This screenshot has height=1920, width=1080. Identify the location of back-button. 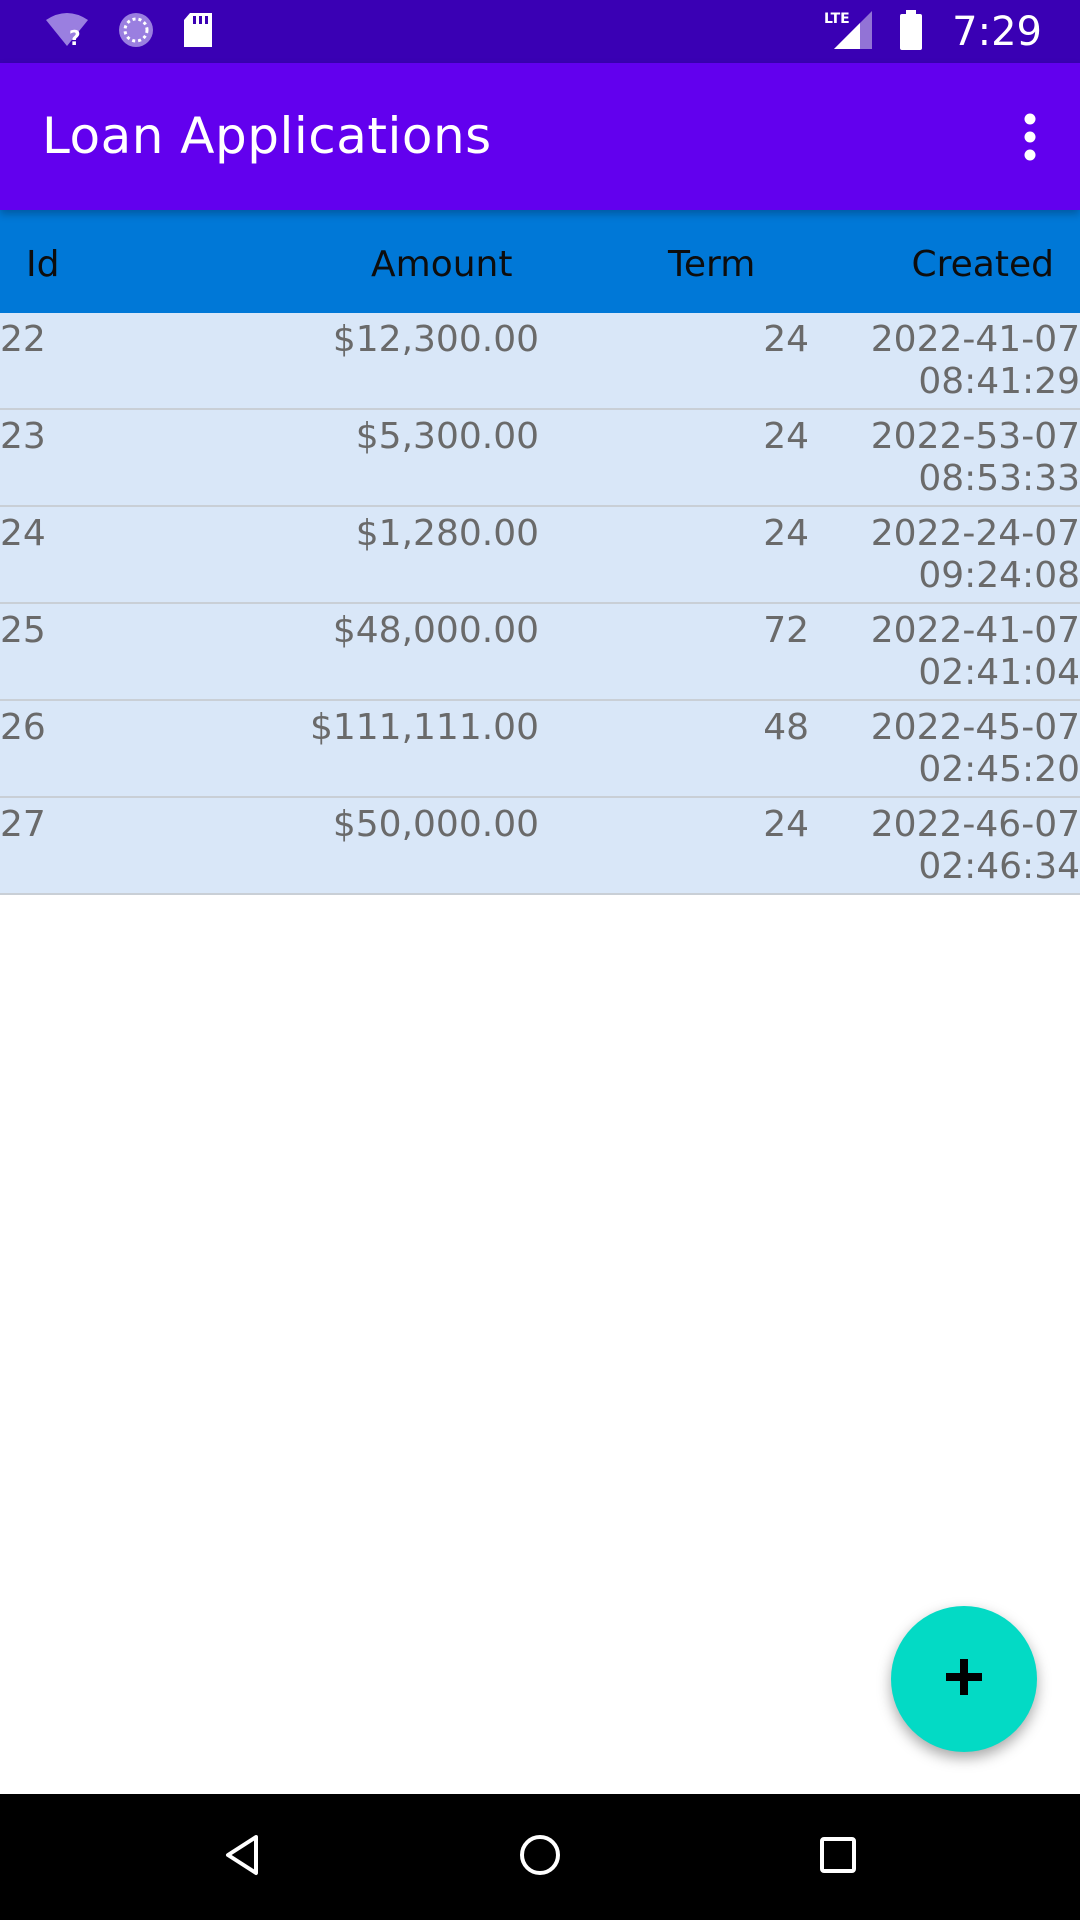
(242, 1857).